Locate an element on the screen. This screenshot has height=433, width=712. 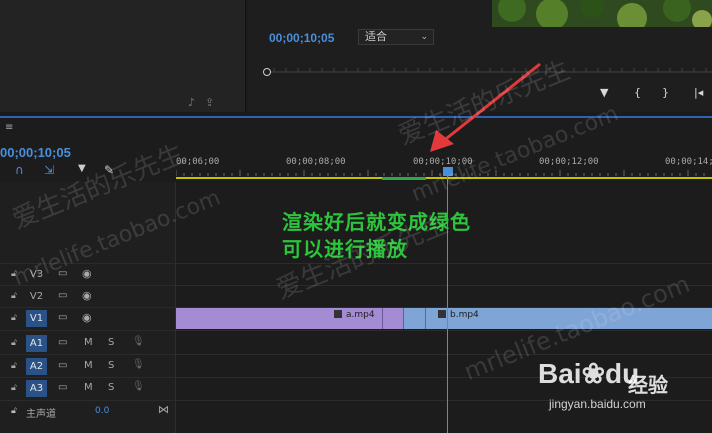
baidu-logo: Bai❀du is located at coordinates (588, 373).